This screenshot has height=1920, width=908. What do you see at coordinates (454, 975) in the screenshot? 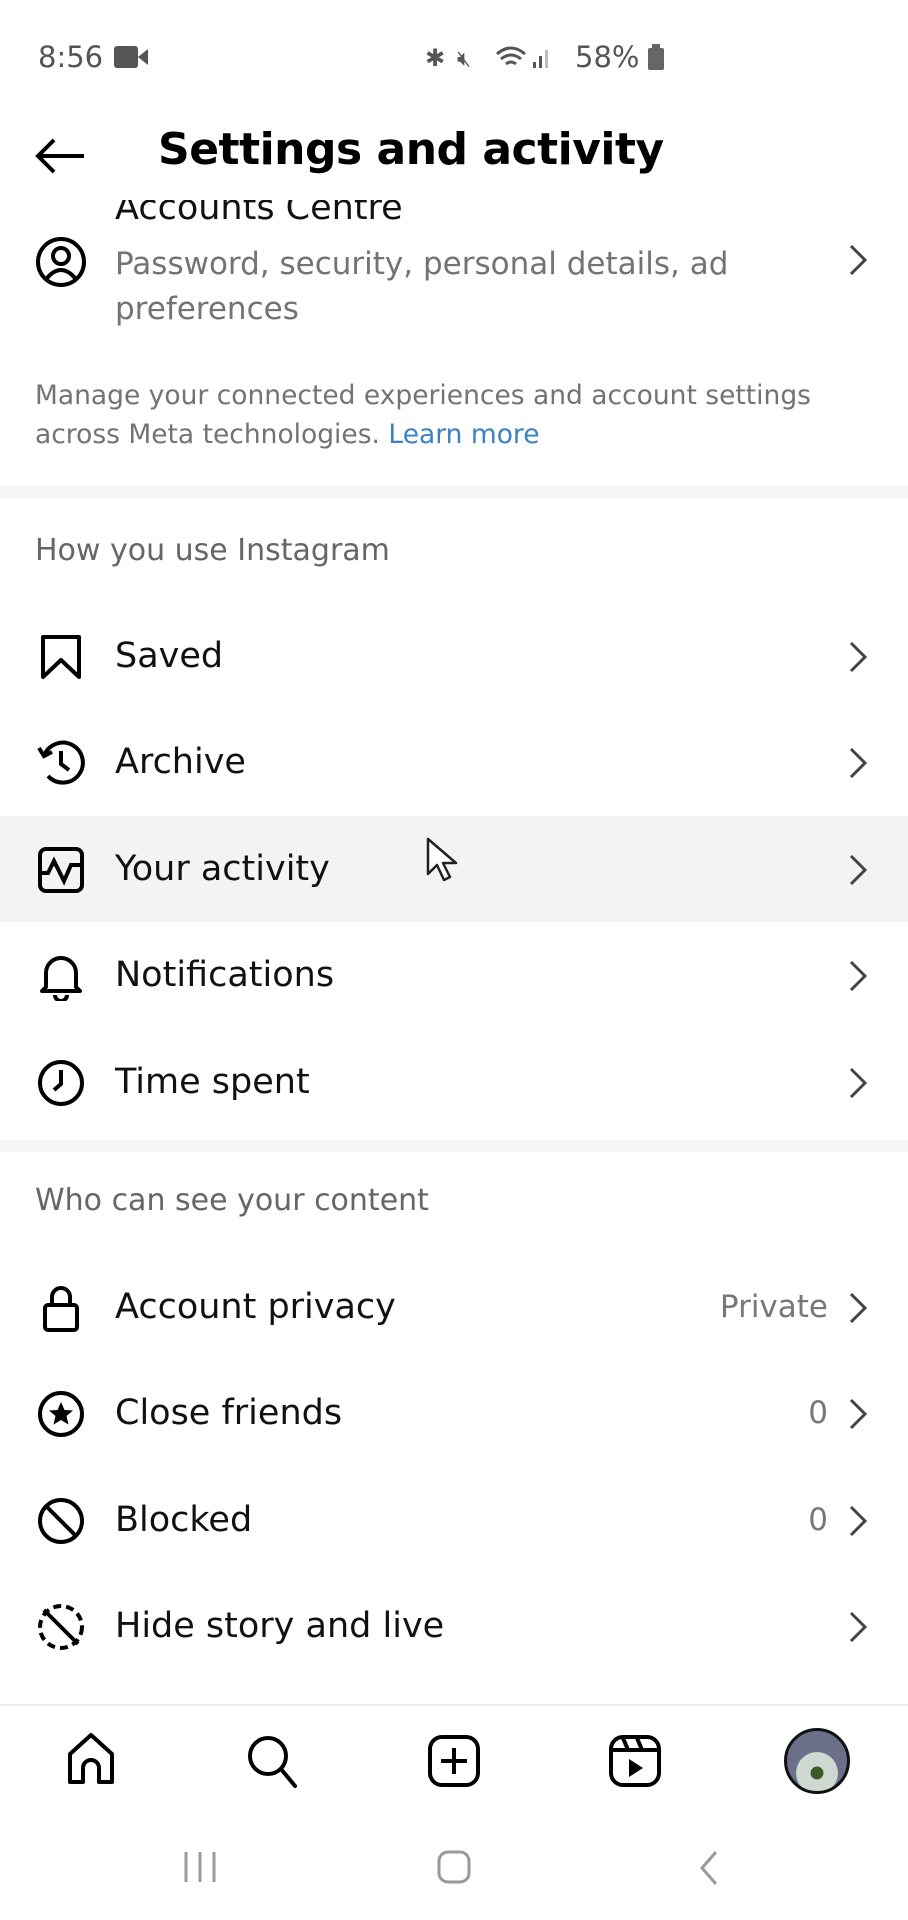
I see `row-notifications: Notifications` at bounding box center [454, 975].